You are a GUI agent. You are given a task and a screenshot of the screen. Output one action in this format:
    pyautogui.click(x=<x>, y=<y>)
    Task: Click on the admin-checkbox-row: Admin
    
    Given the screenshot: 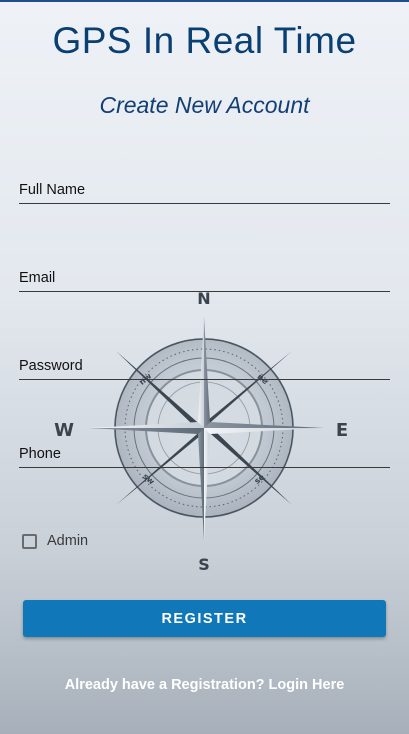 What is the action you would take?
    pyautogui.click(x=55, y=541)
    